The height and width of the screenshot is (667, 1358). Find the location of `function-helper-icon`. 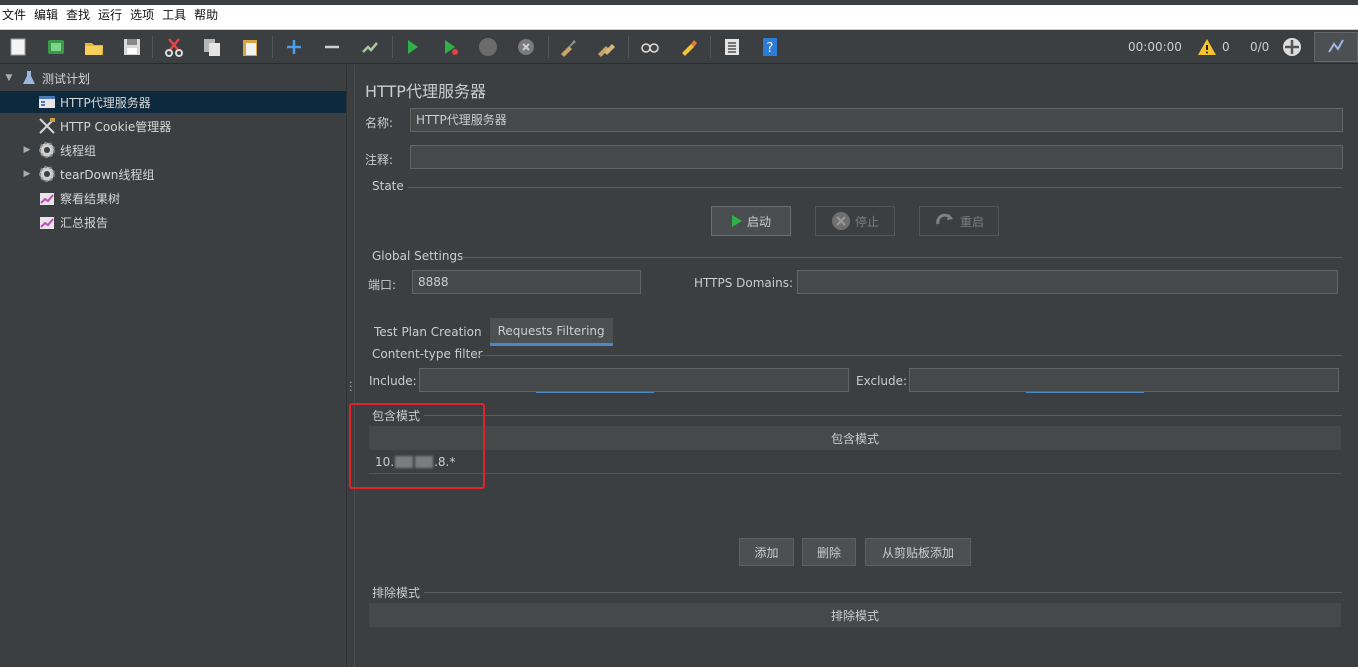

function-helper-icon is located at coordinates (732, 47).